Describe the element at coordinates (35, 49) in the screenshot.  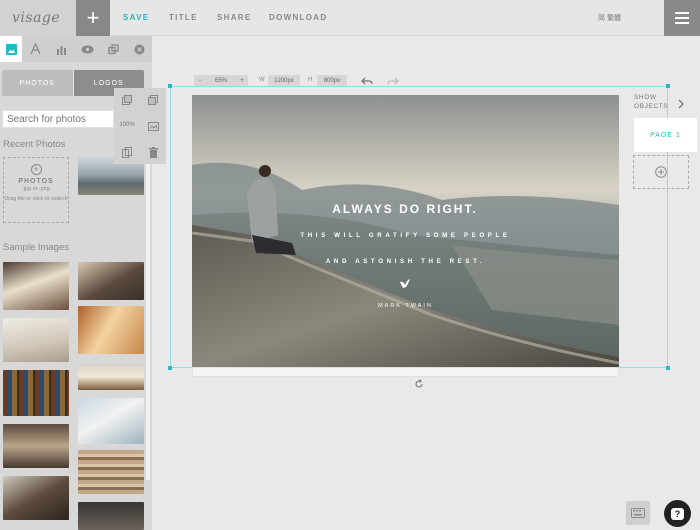
I see `text-tab-icon` at that location.